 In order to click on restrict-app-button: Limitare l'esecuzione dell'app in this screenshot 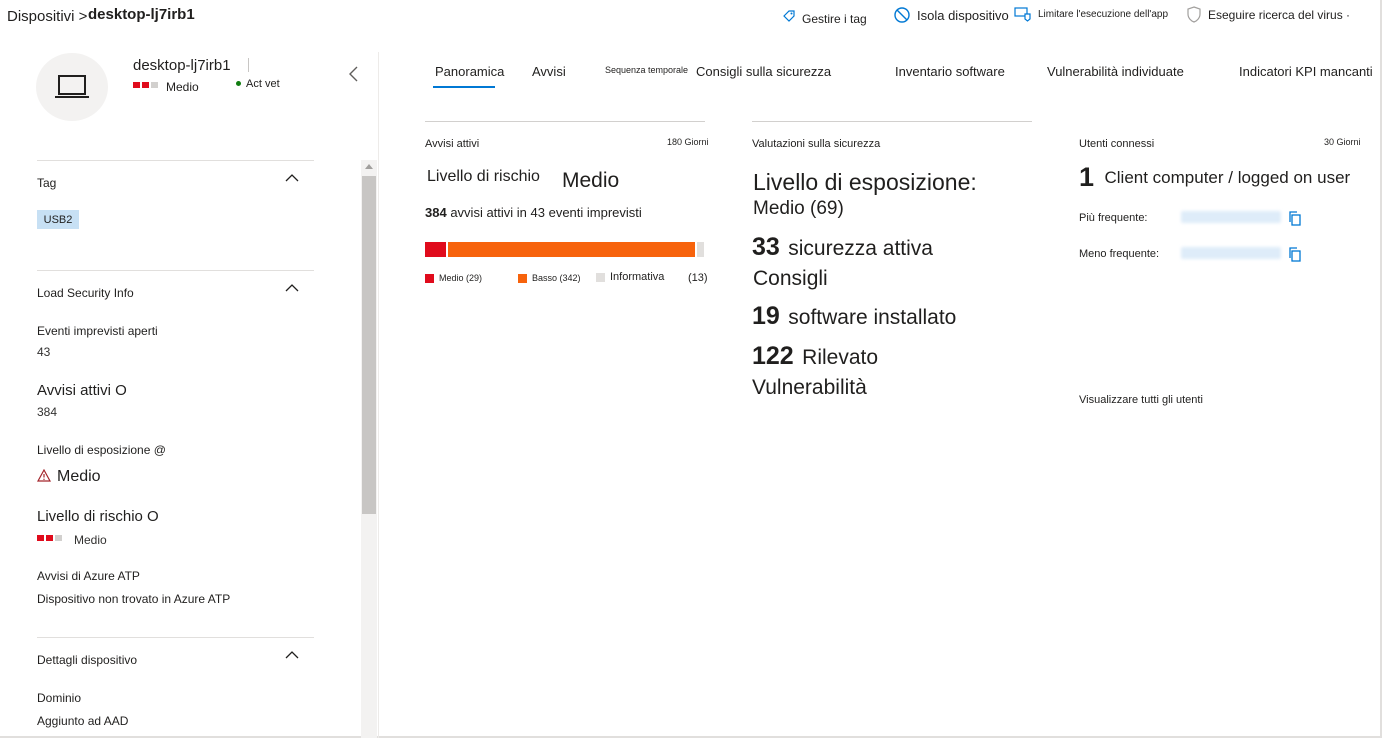, I will do `click(1091, 14)`.